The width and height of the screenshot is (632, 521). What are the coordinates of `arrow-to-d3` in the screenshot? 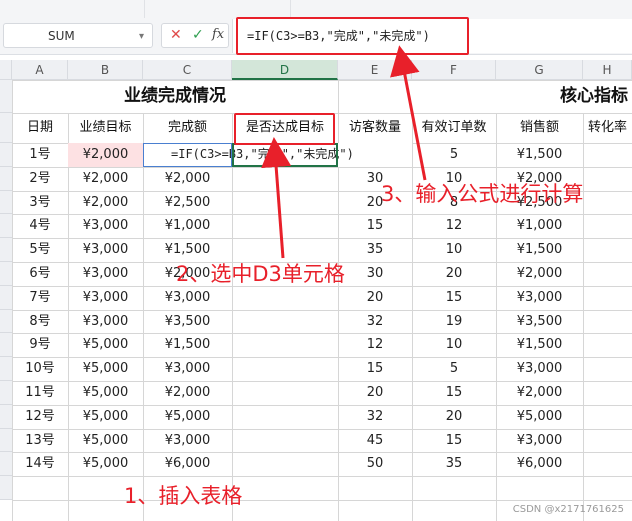 It's located at (276, 198).